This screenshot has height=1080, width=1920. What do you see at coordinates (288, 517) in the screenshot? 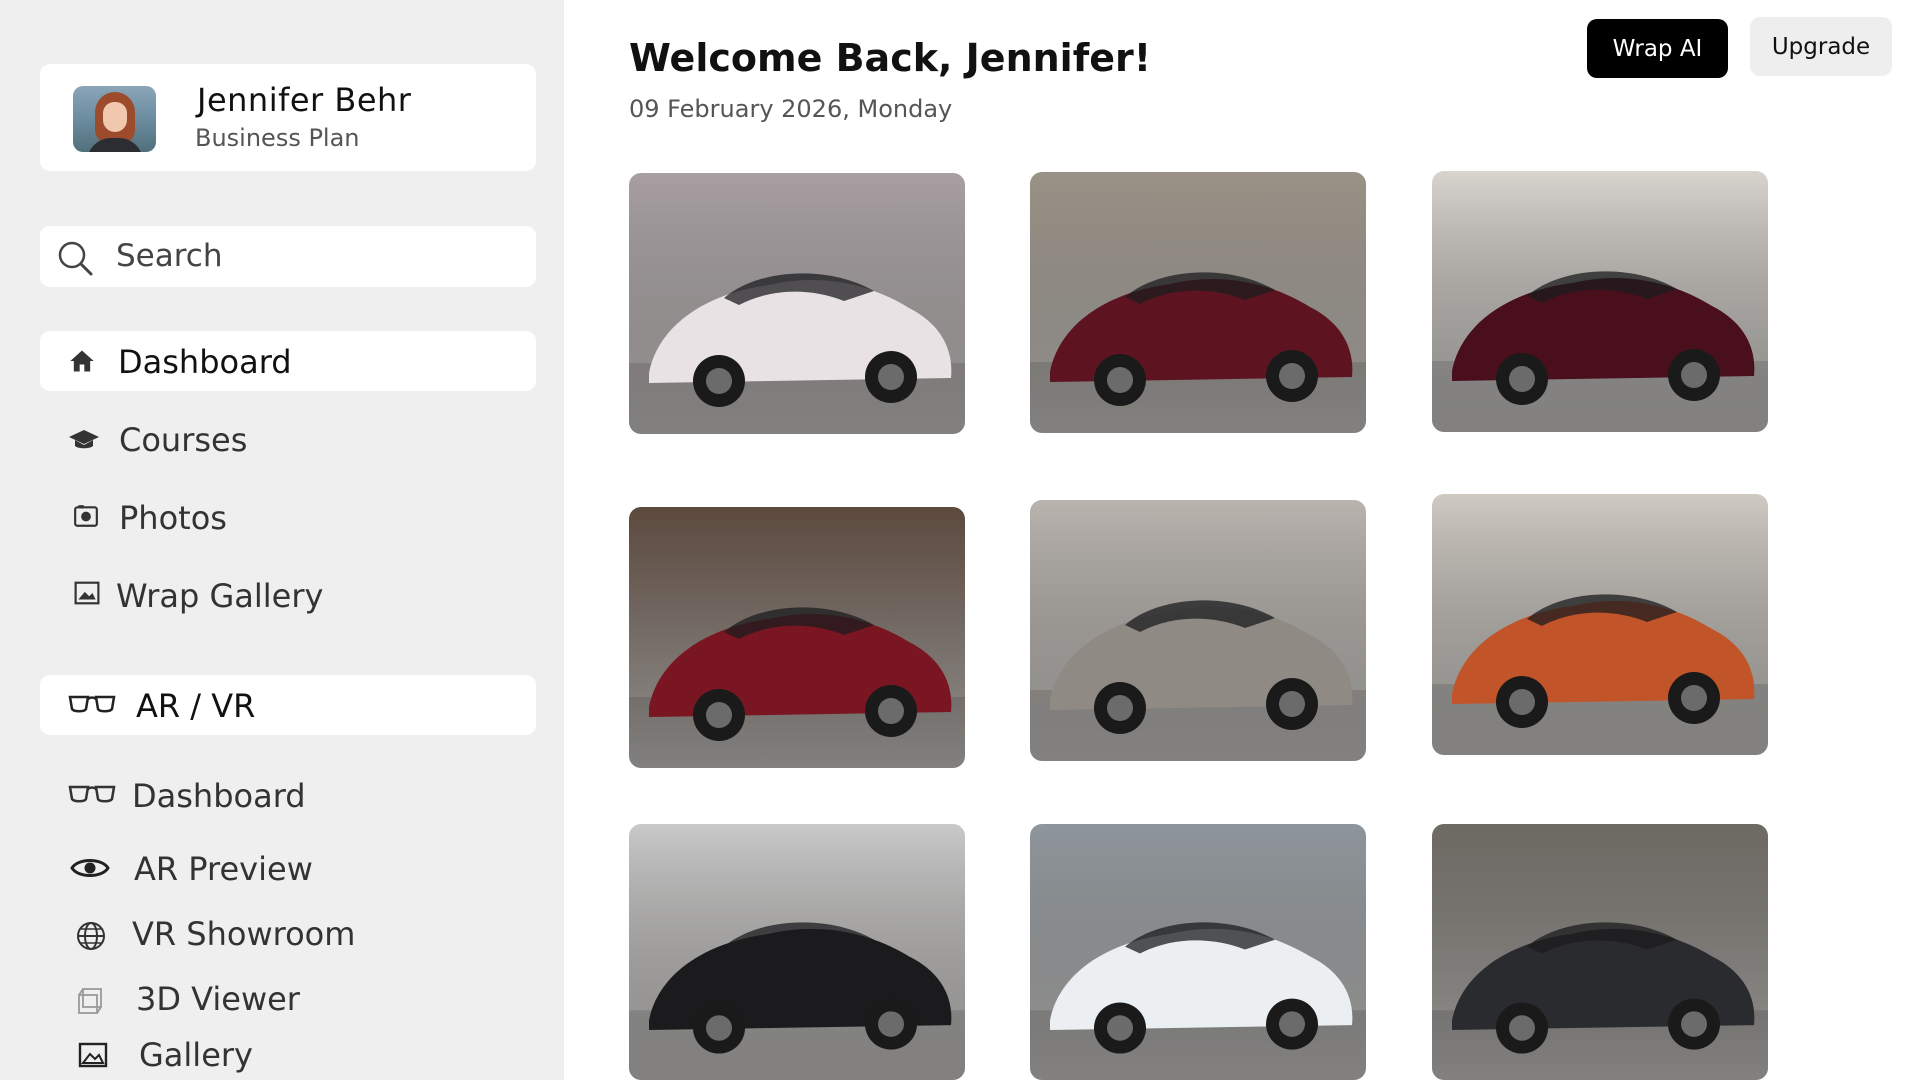
I see `sidebar-item-photos: Photos` at bounding box center [288, 517].